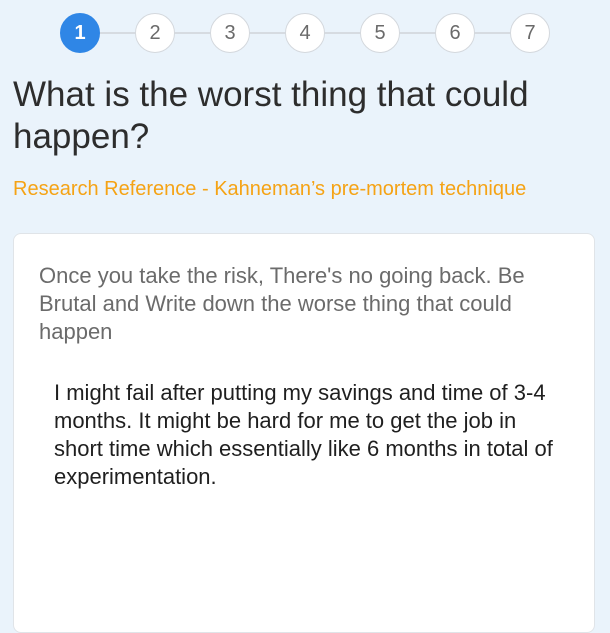  What do you see at coordinates (80, 33) in the screenshot?
I see `step-1: 1` at bounding box center [80, 33].